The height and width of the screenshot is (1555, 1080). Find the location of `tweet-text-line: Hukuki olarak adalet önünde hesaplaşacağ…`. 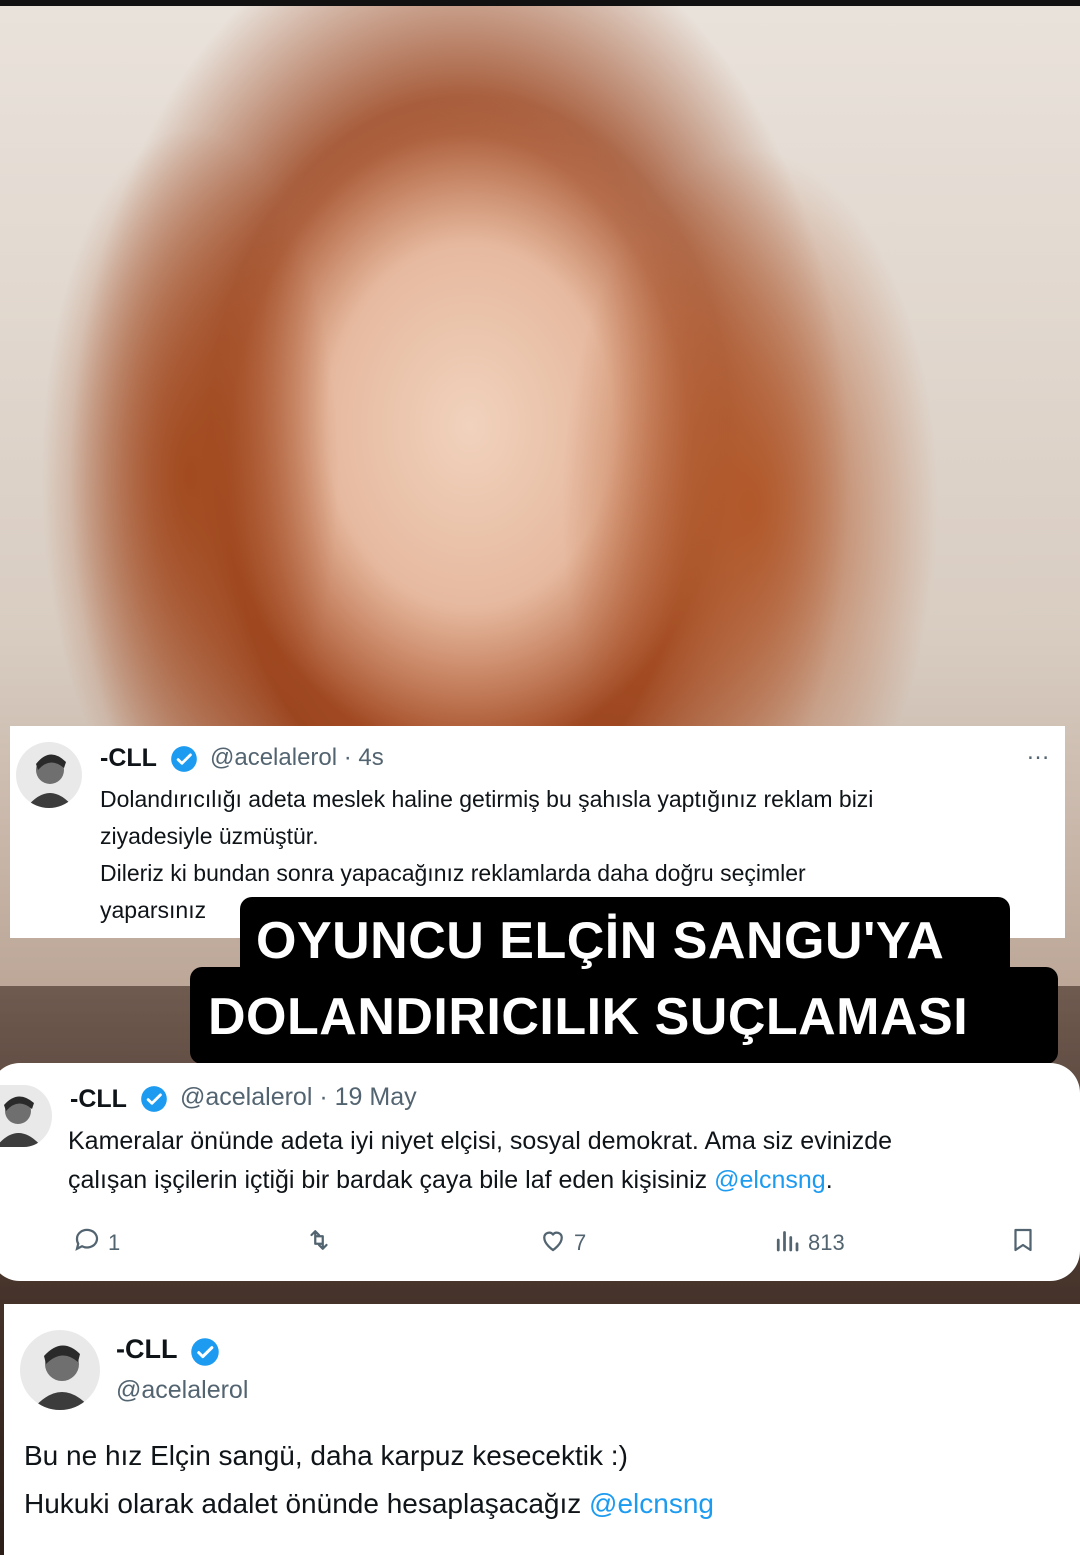

tweet-text-line: Hukuki olarak adalet önünde hesaplaşacağ… is located at coordinates (369, 1503).